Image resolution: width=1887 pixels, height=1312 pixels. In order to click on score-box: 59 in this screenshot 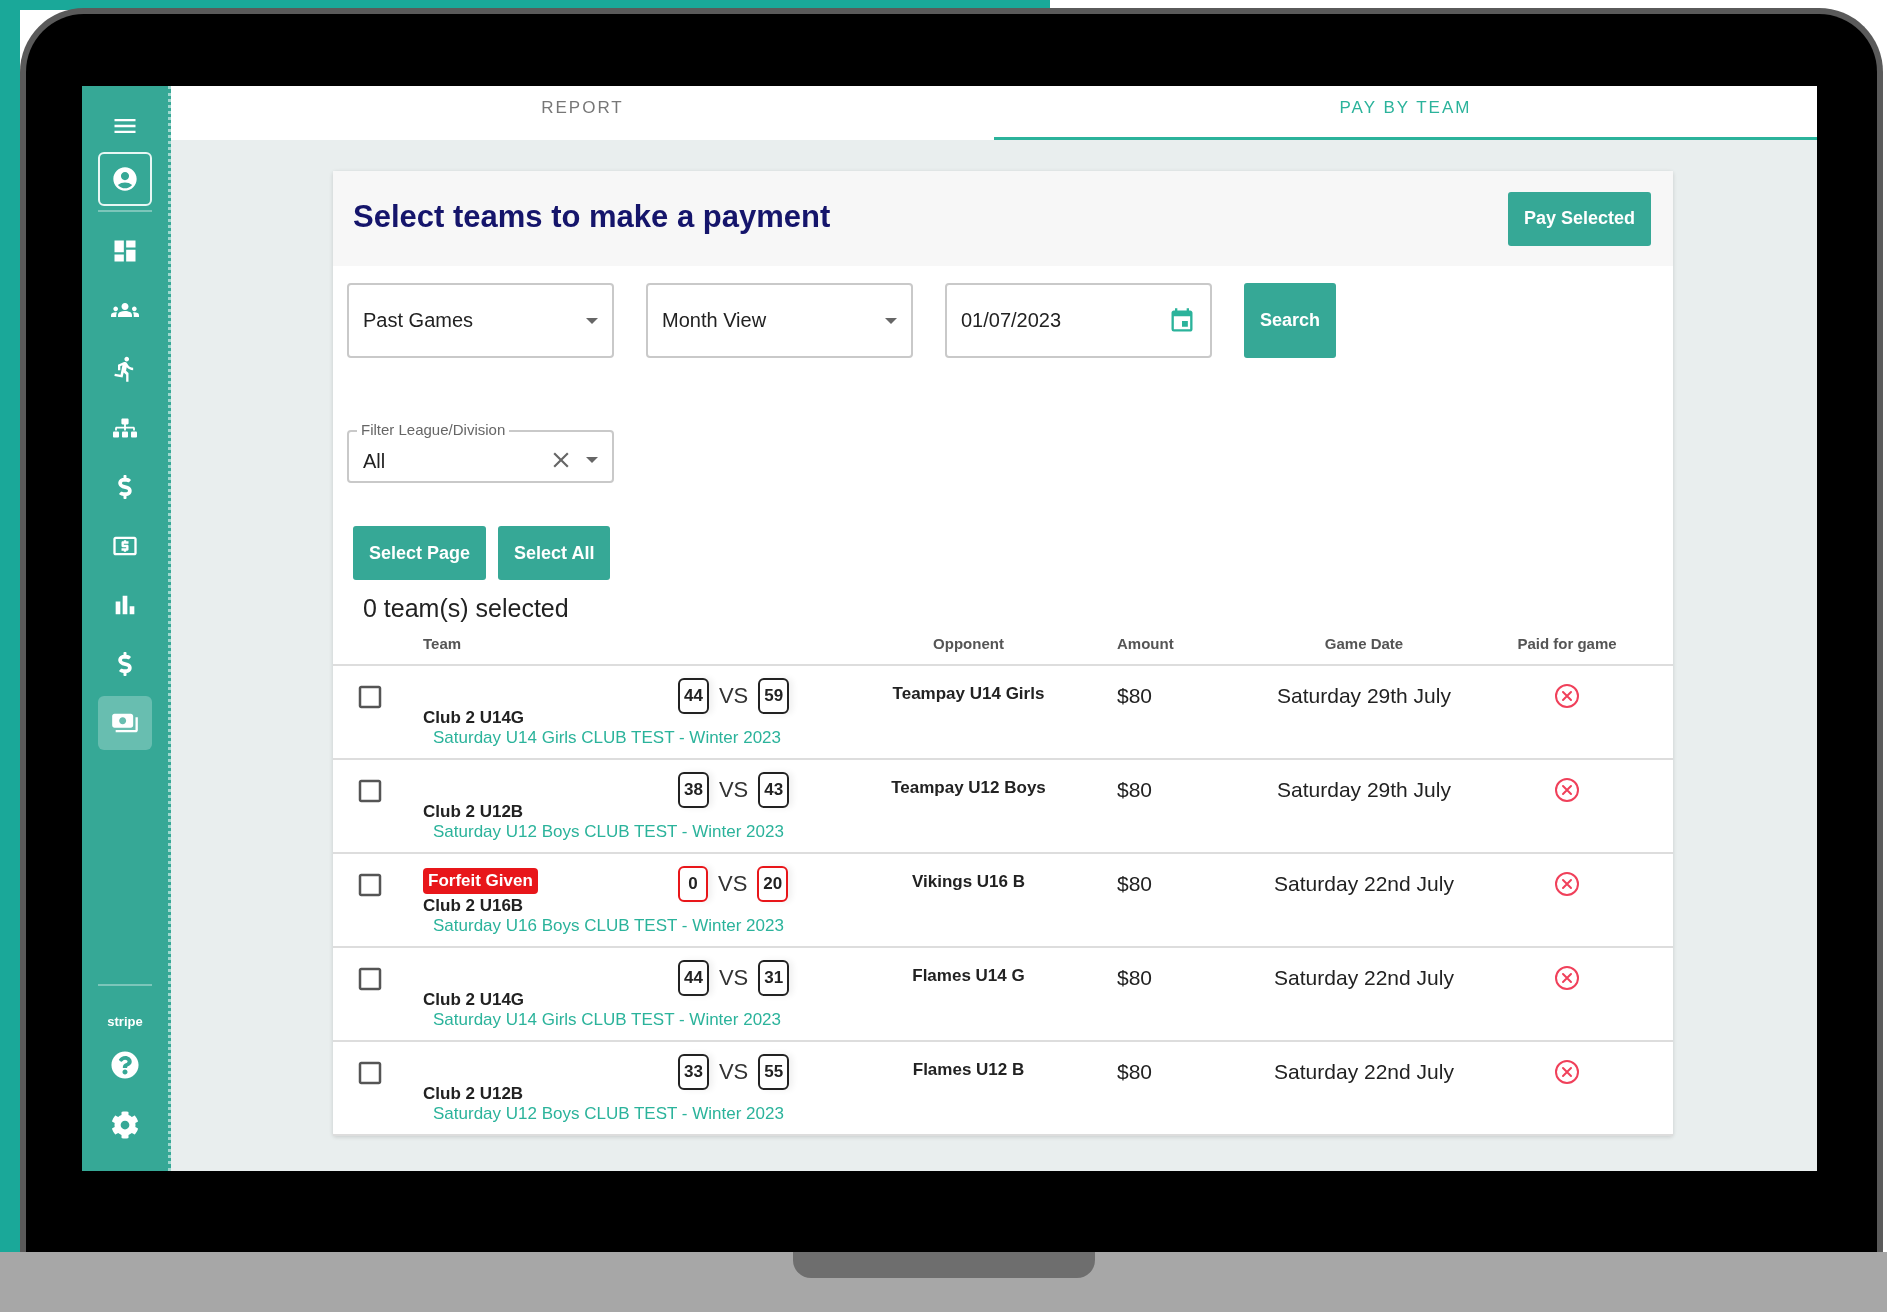, I will do `click(774, 696)`.